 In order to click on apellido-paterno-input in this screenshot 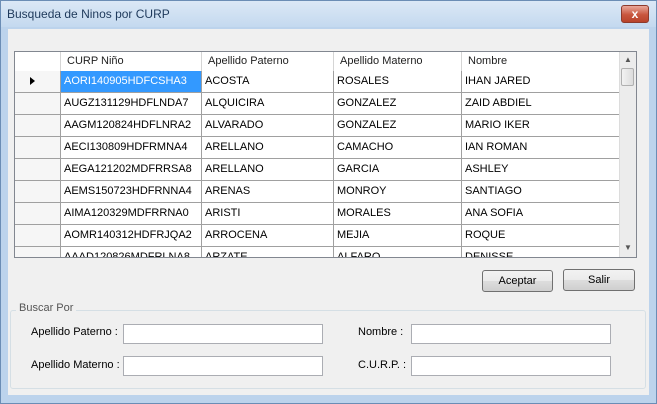, I will do `click(223, 334)`.